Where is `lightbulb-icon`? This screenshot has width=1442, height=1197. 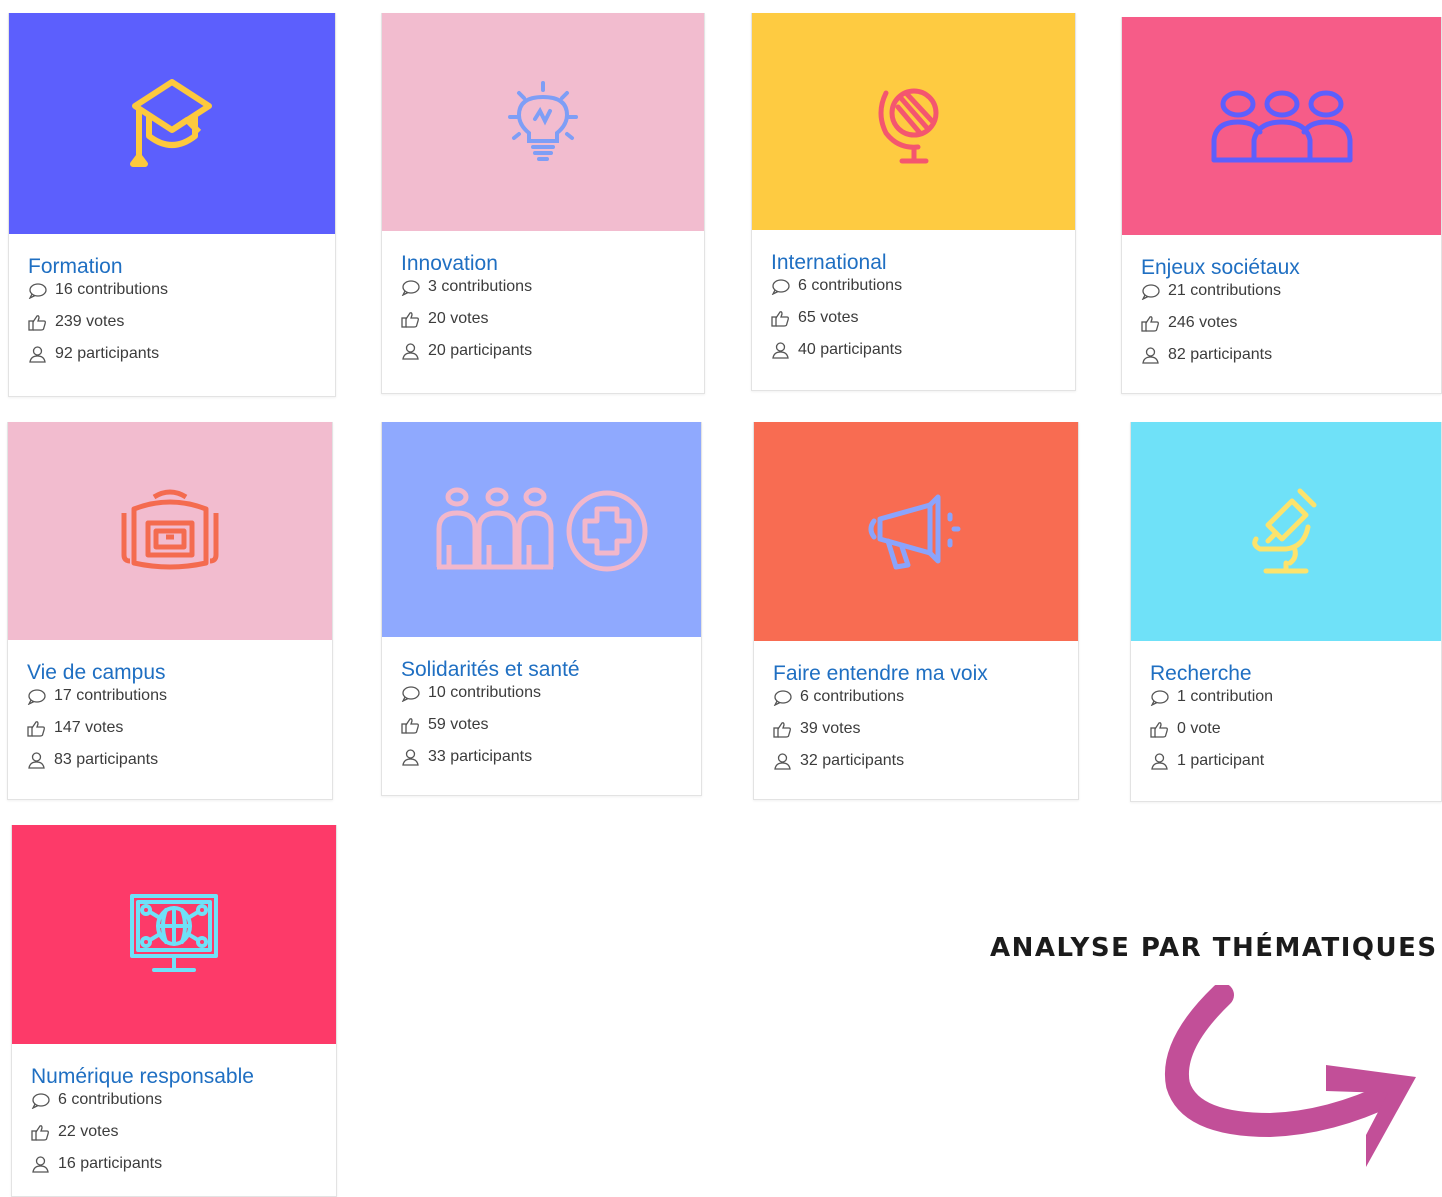 lightbulb-icon is located at coordinates (543, 121).